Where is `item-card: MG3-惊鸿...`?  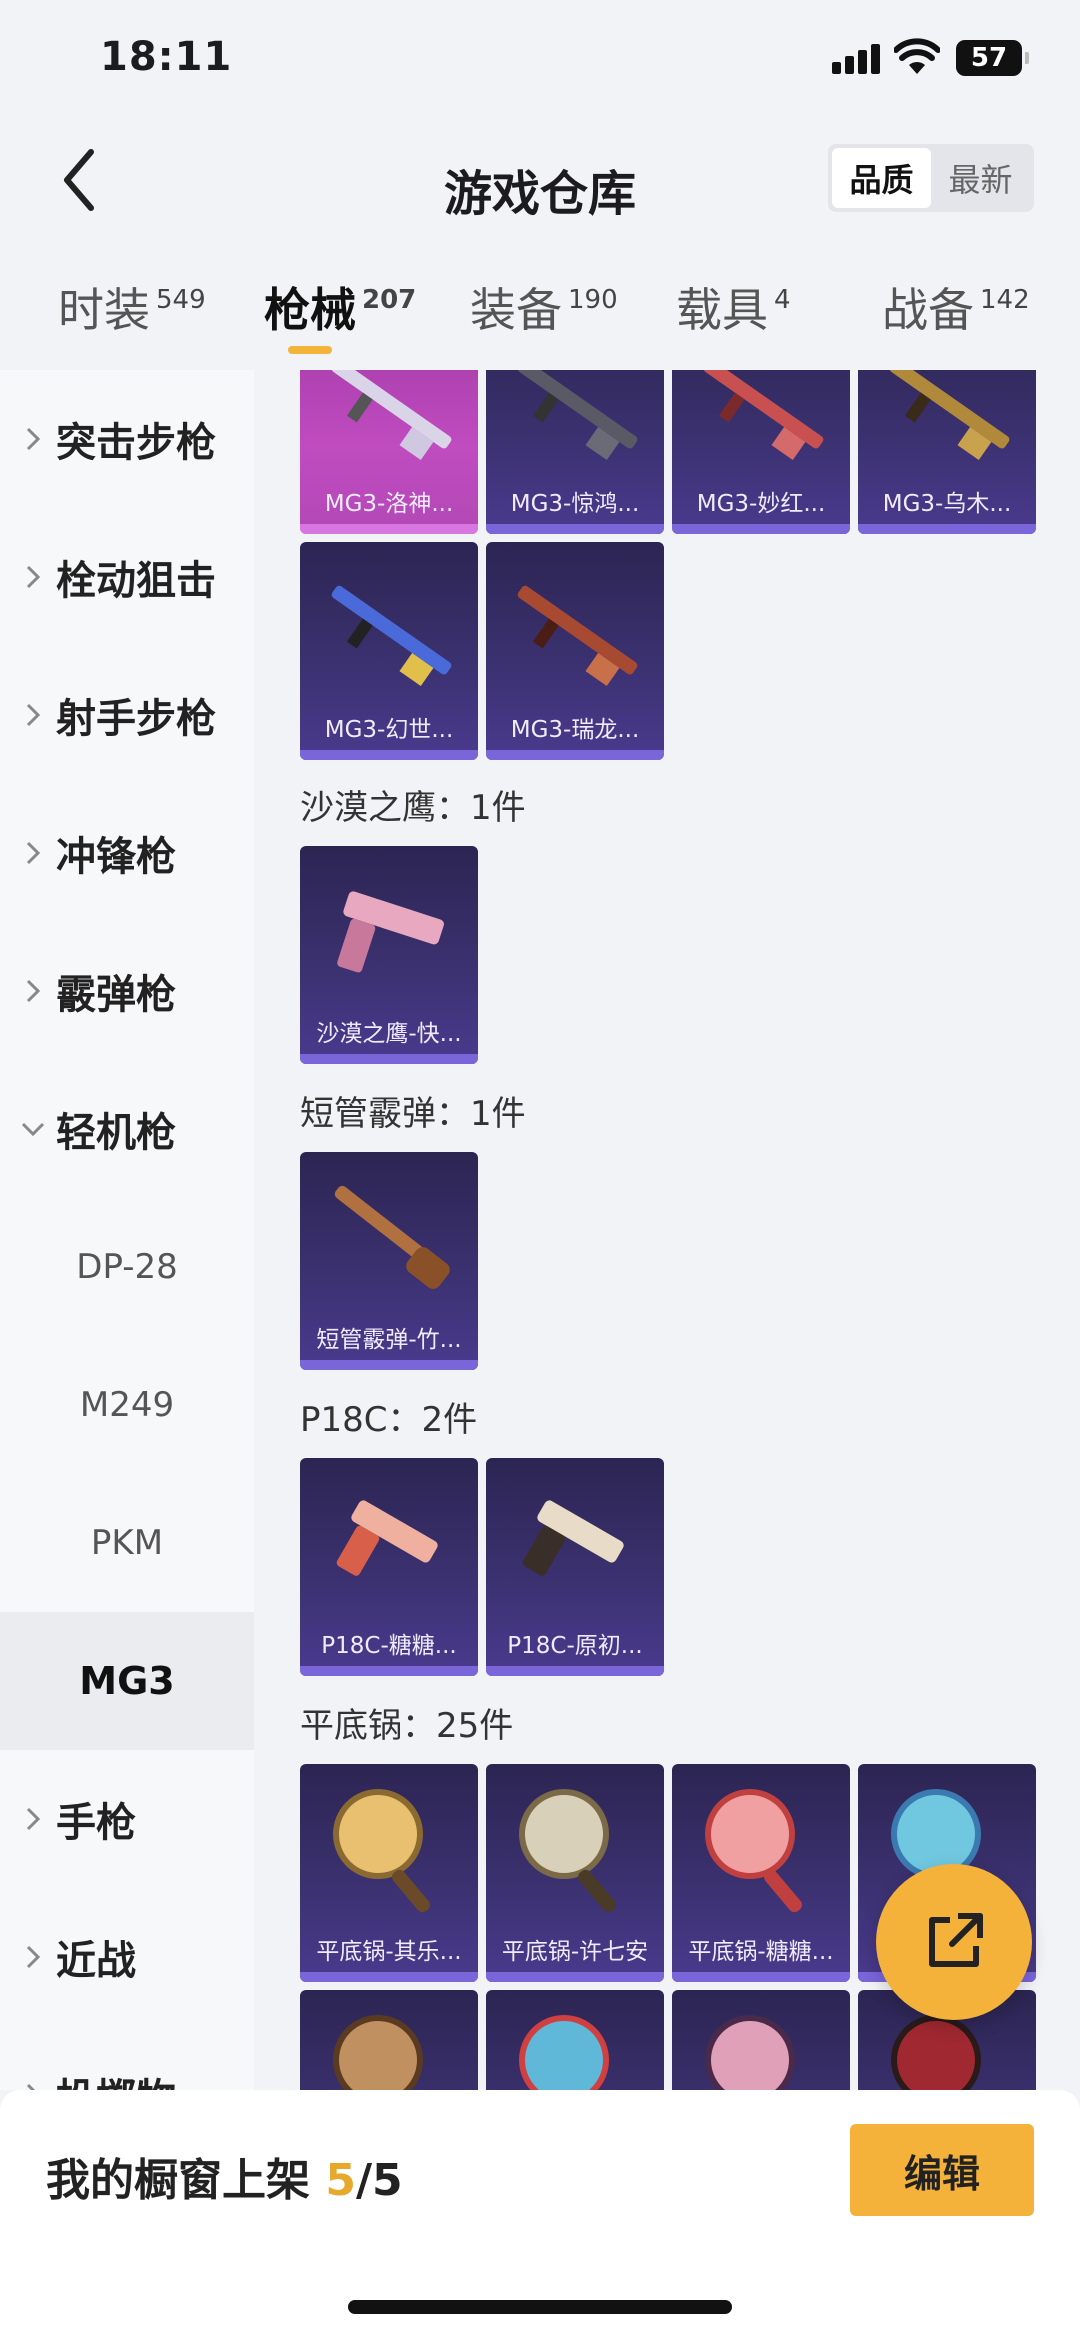
item-card: MG3-惊鸿... is located at coordinates (575, 452).